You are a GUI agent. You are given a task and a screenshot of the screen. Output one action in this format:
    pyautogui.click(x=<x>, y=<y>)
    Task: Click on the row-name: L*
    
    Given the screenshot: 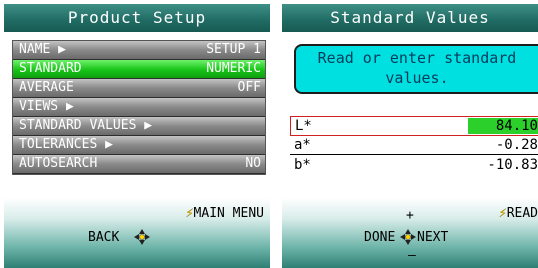 What is the action you would take?
    pyautogui.click(x=303, y=126)
    